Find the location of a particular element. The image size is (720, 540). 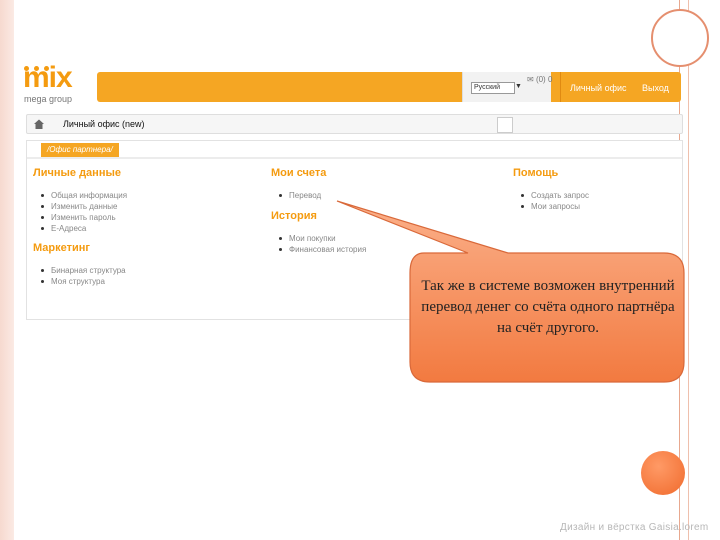

decorative-orange-circle is located at coordinates (663, 473).